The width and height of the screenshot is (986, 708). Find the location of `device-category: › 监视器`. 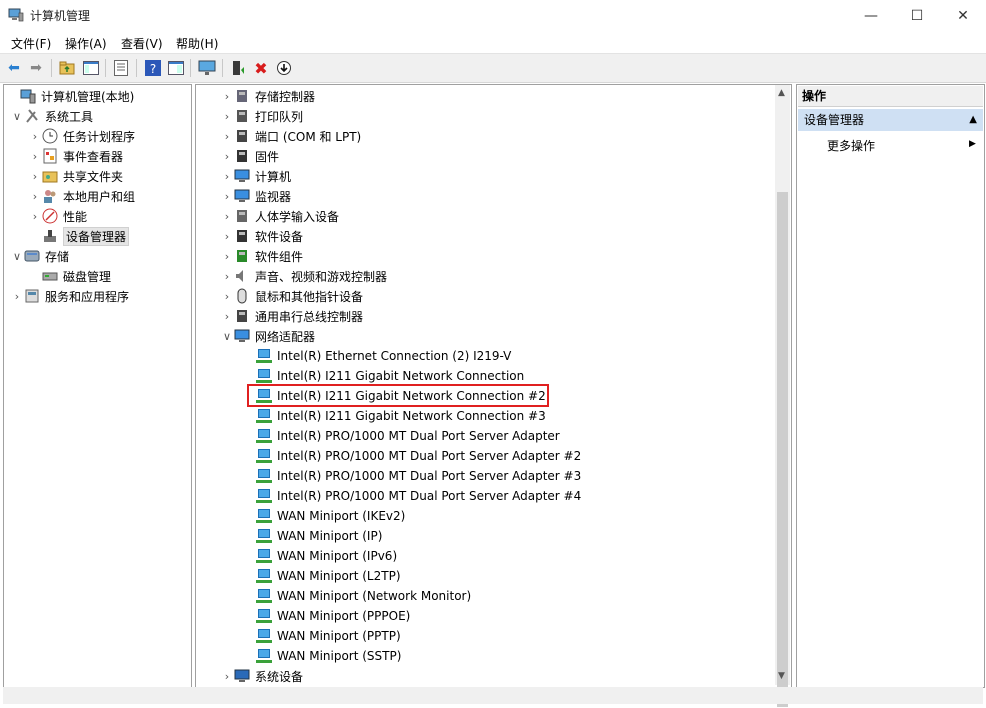

device-category: › 监视器 is located at coordinates (255, 196).